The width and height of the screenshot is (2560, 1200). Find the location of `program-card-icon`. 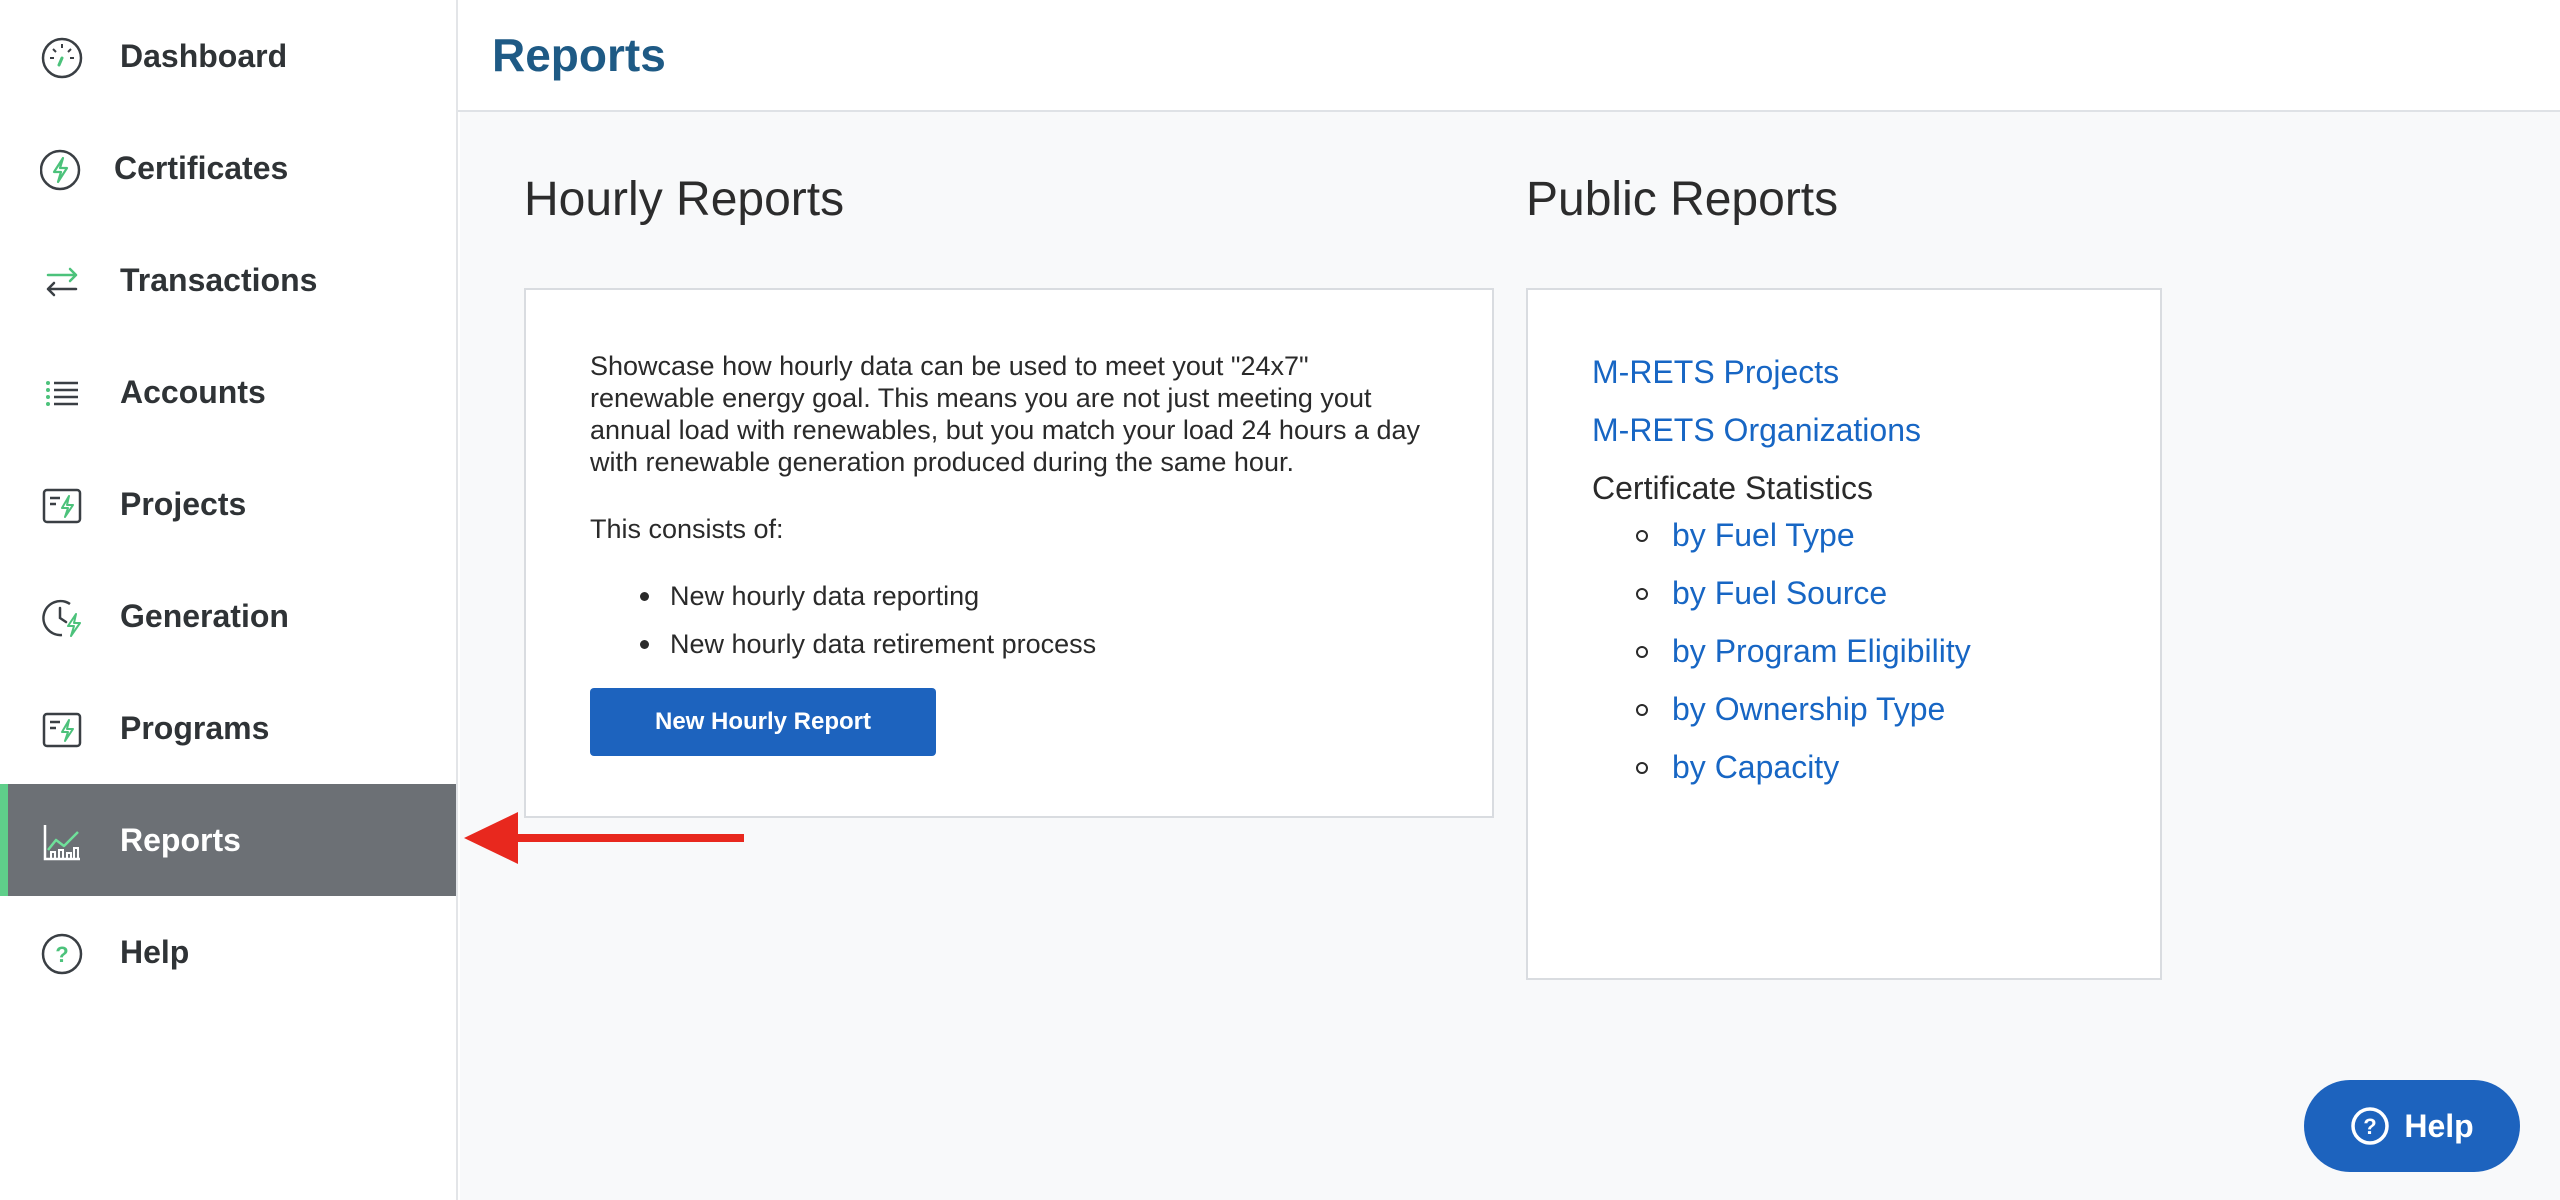

program-card-icon is located at coordinates (62, 730).